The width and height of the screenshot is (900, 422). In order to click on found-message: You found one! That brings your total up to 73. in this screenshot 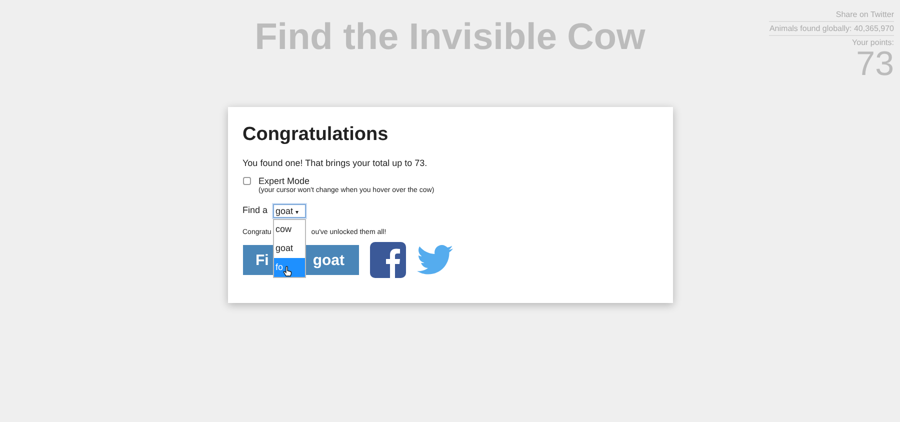, I will do `click(335, 163)`.